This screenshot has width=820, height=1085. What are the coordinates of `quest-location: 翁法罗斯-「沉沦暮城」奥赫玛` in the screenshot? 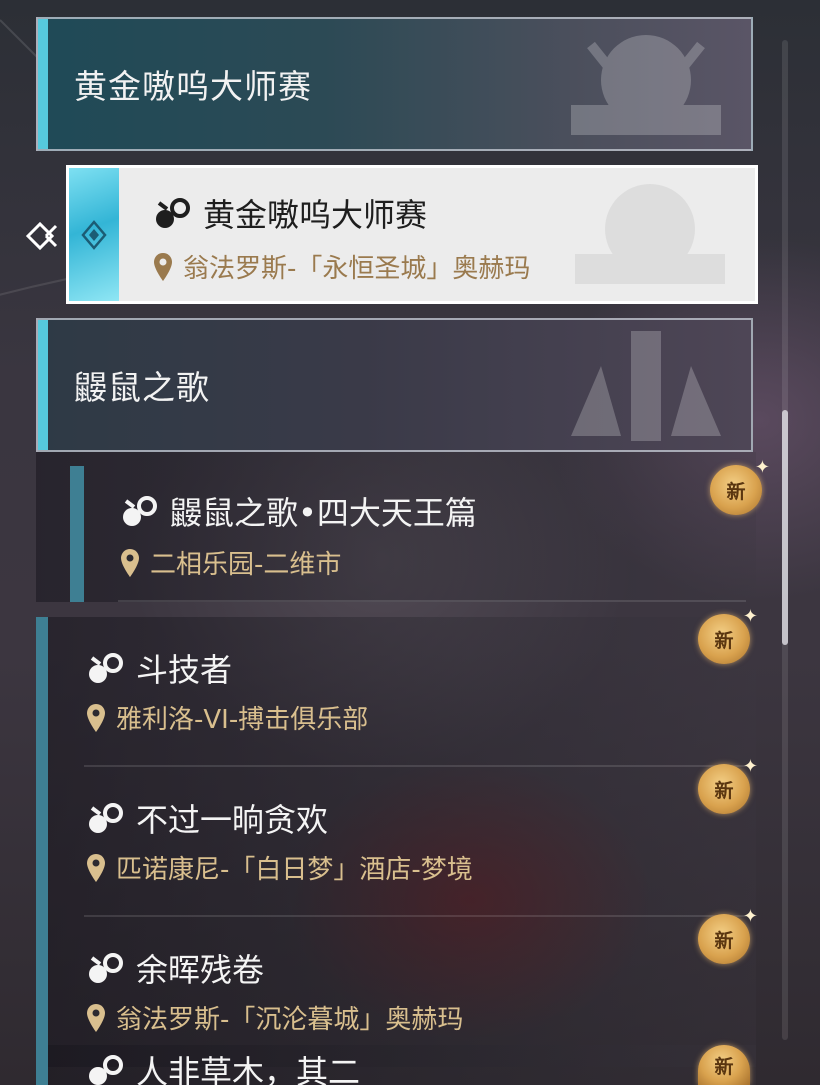 It's located at (290, 1020).